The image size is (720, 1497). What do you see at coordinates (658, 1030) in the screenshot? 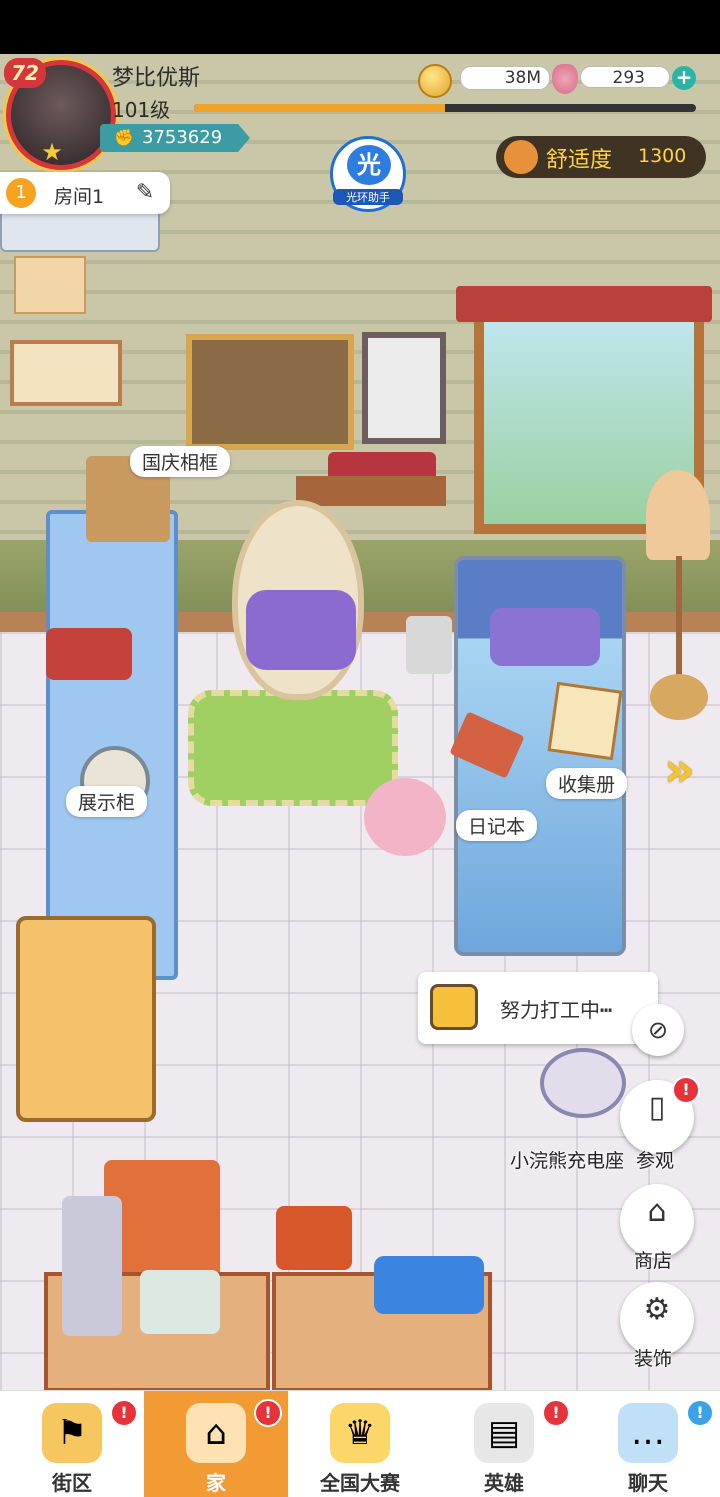
I see `hide-eye-icon: ⊘` at bounding box center [658, 1030].